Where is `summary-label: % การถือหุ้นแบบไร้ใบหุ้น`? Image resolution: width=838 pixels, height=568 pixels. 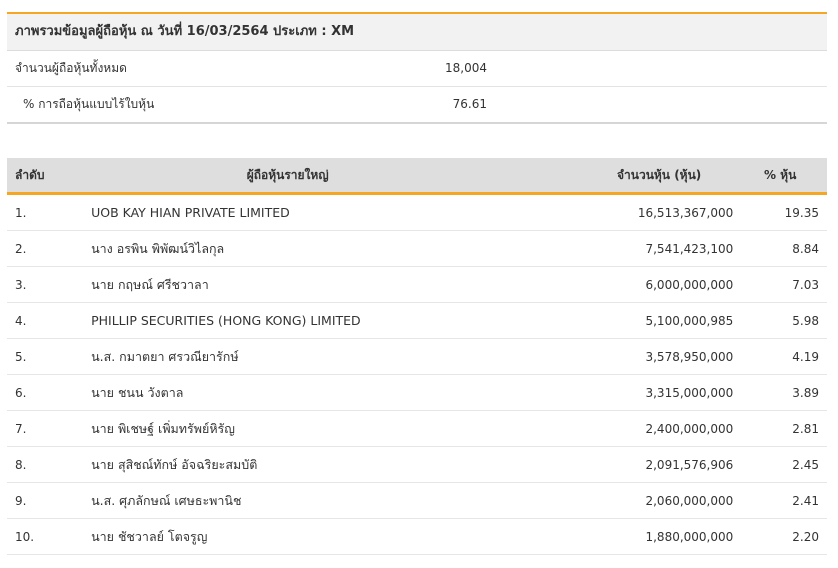
summary-label: % การถือหุ้นแบบไร้ใบหุ้น is located at coordinates (89, 104).